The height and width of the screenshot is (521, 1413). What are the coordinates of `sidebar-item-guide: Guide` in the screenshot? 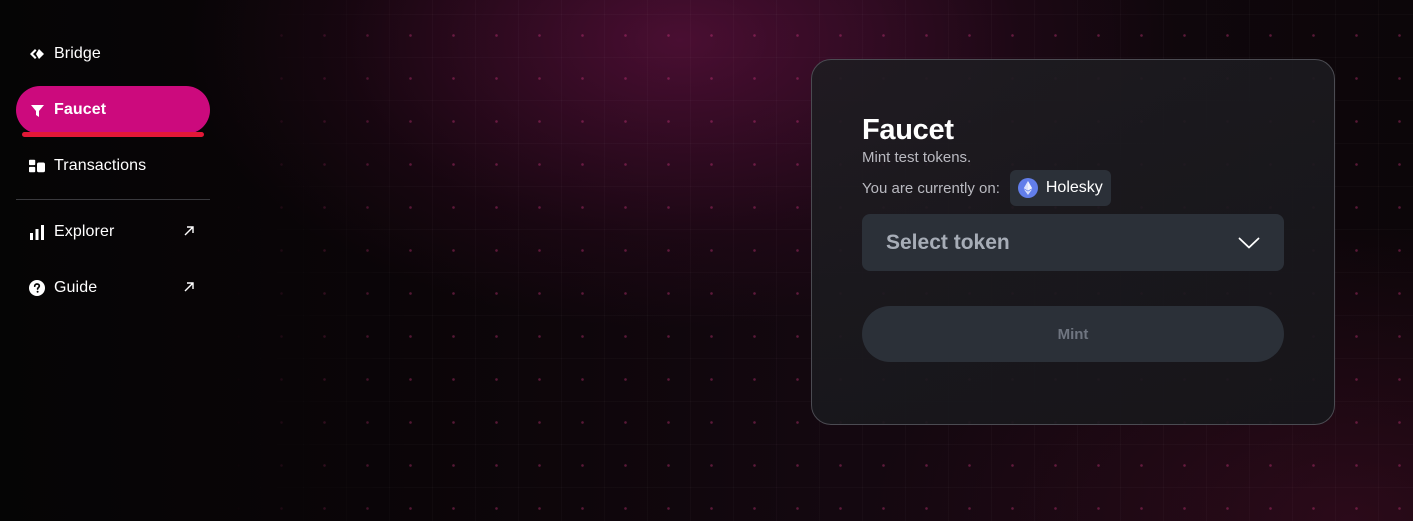 It's located at (113, 288).